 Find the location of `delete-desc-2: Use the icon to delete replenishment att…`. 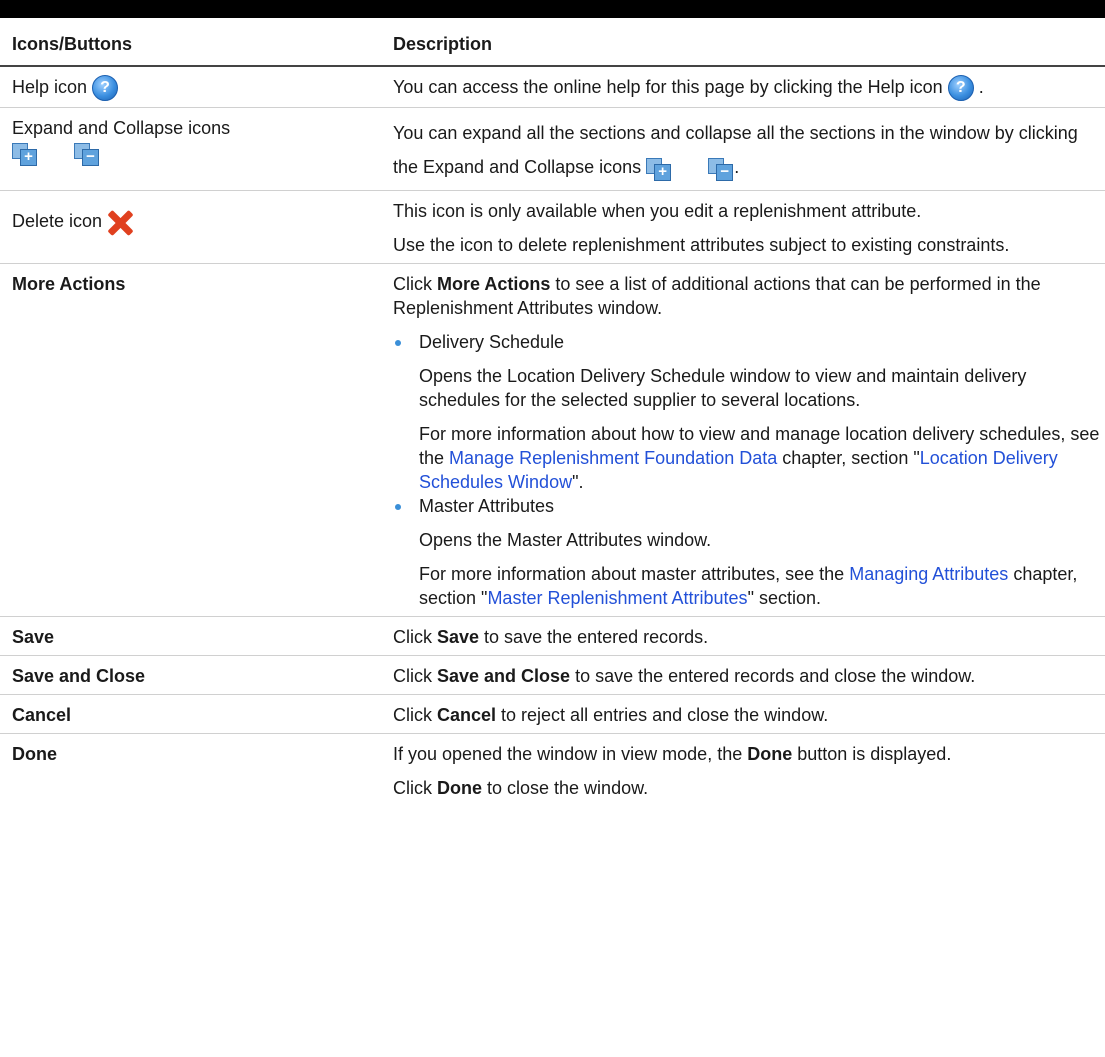

delete-desc-2: Use the icon to delete replenishment att… is located at coordinates (701, 245).